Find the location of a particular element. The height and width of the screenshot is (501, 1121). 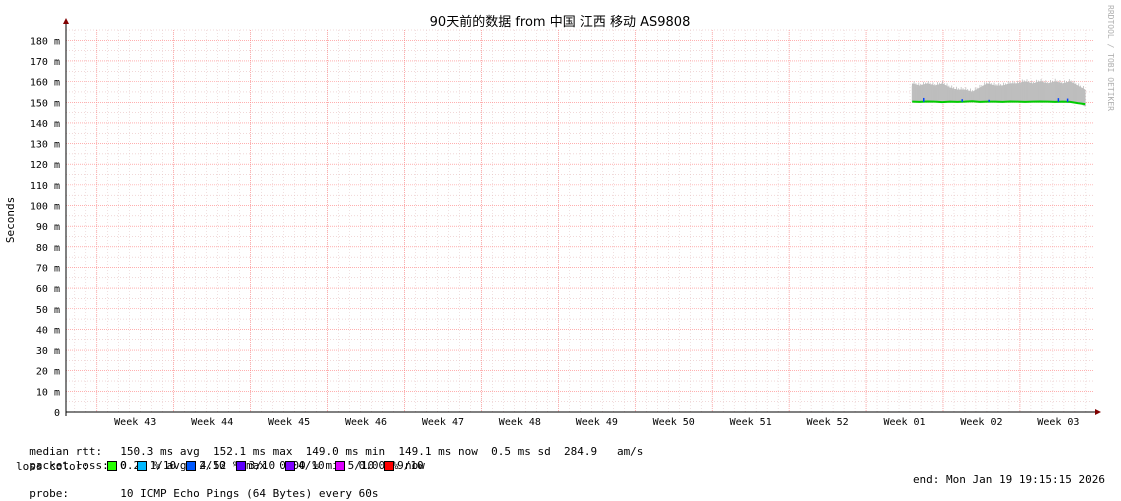

x-tick-label: Week 44 is located at coordinates (212, 422).